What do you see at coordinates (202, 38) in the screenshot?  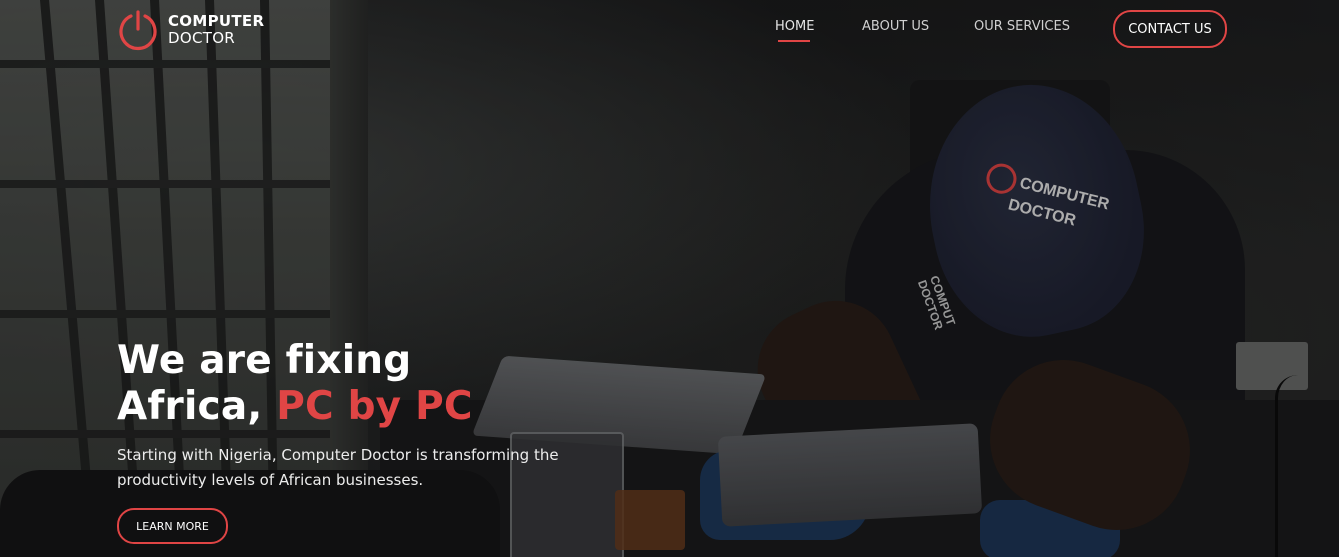 I see `brand-name-line2: DOCTOR` at bounding box center [202, 38].